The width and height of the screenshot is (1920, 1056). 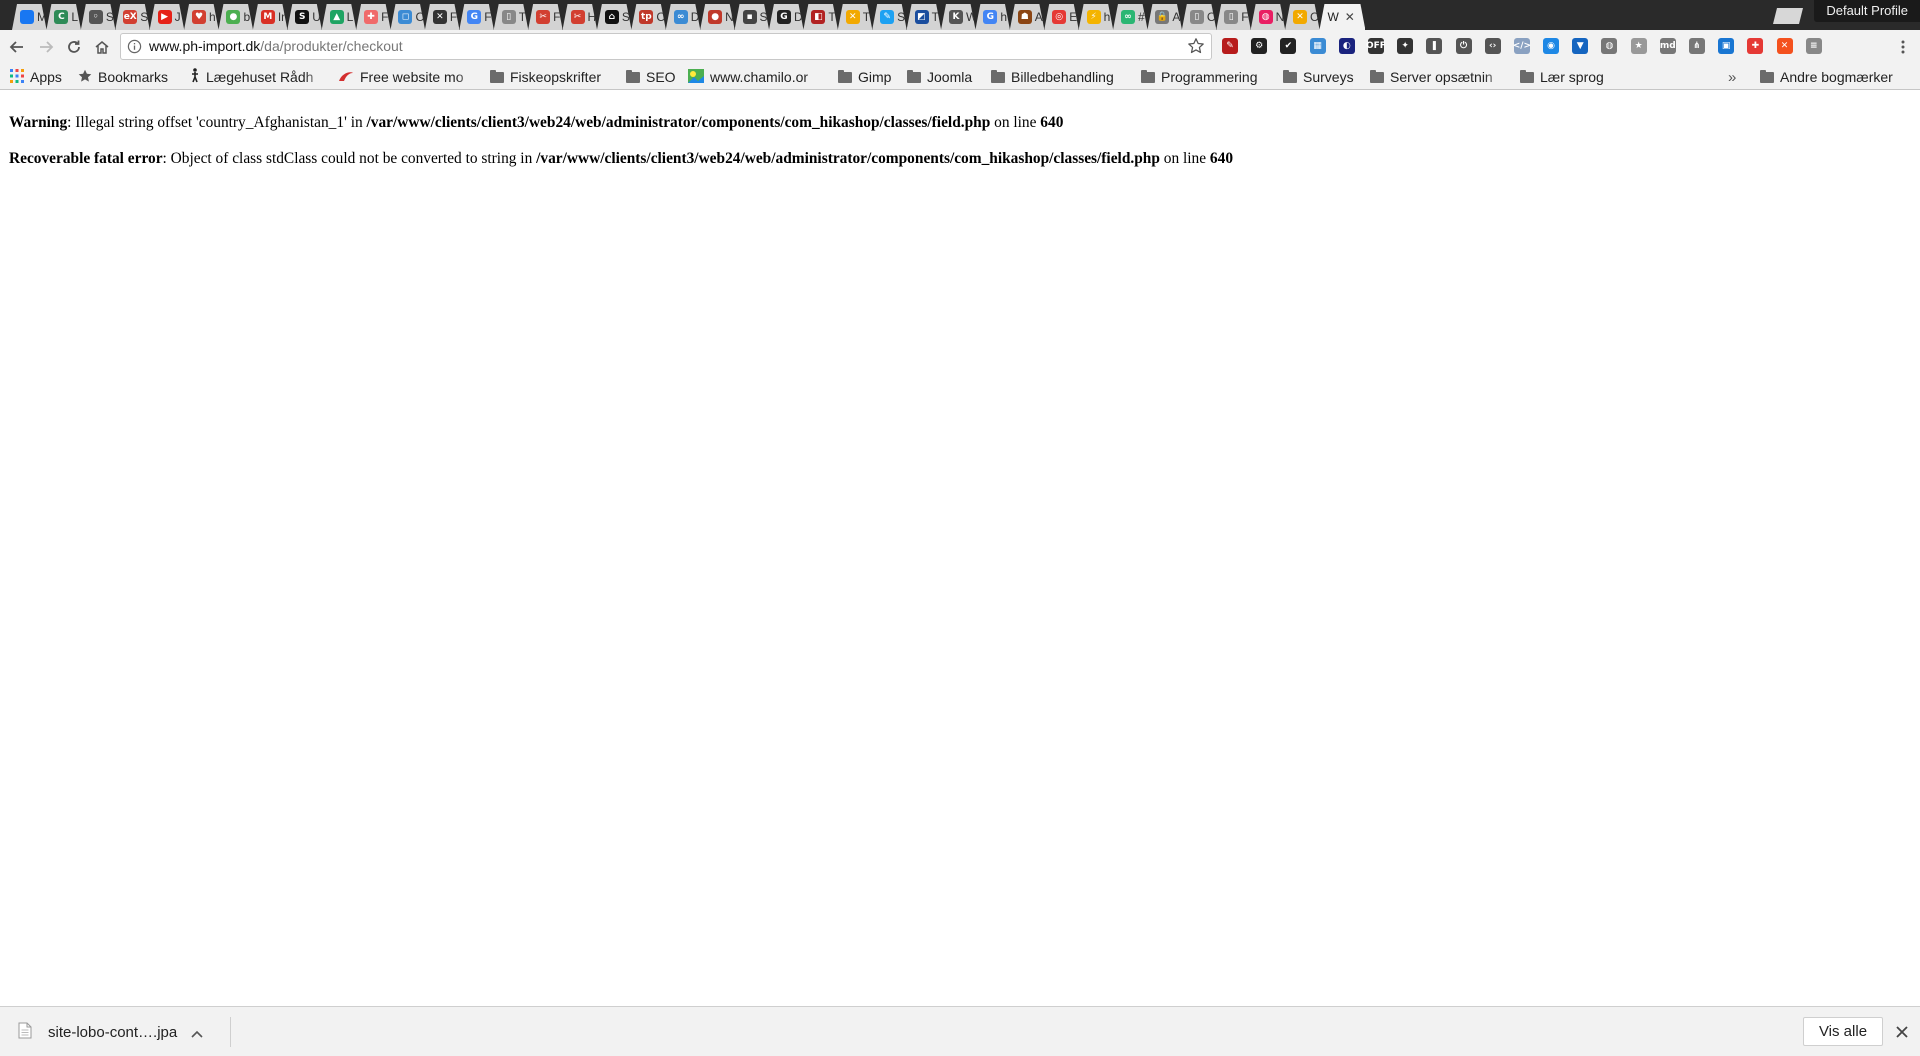 What do you see at coordinates (1346, 46) in the screenshot?
I see `astronomy-ext-icon: ◐` at bounding box center [1346, 46].